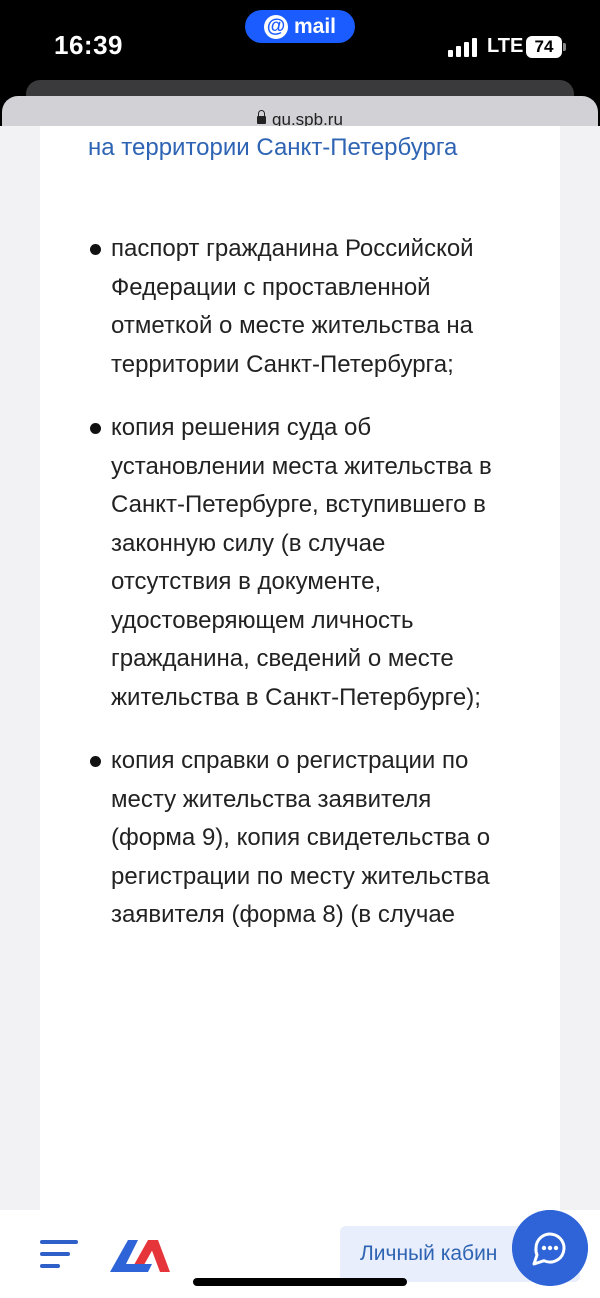  What do you see at coordinates (300, 1282) in the screenshot?
I see `home-indicator` at bounding box center [300, 1282].